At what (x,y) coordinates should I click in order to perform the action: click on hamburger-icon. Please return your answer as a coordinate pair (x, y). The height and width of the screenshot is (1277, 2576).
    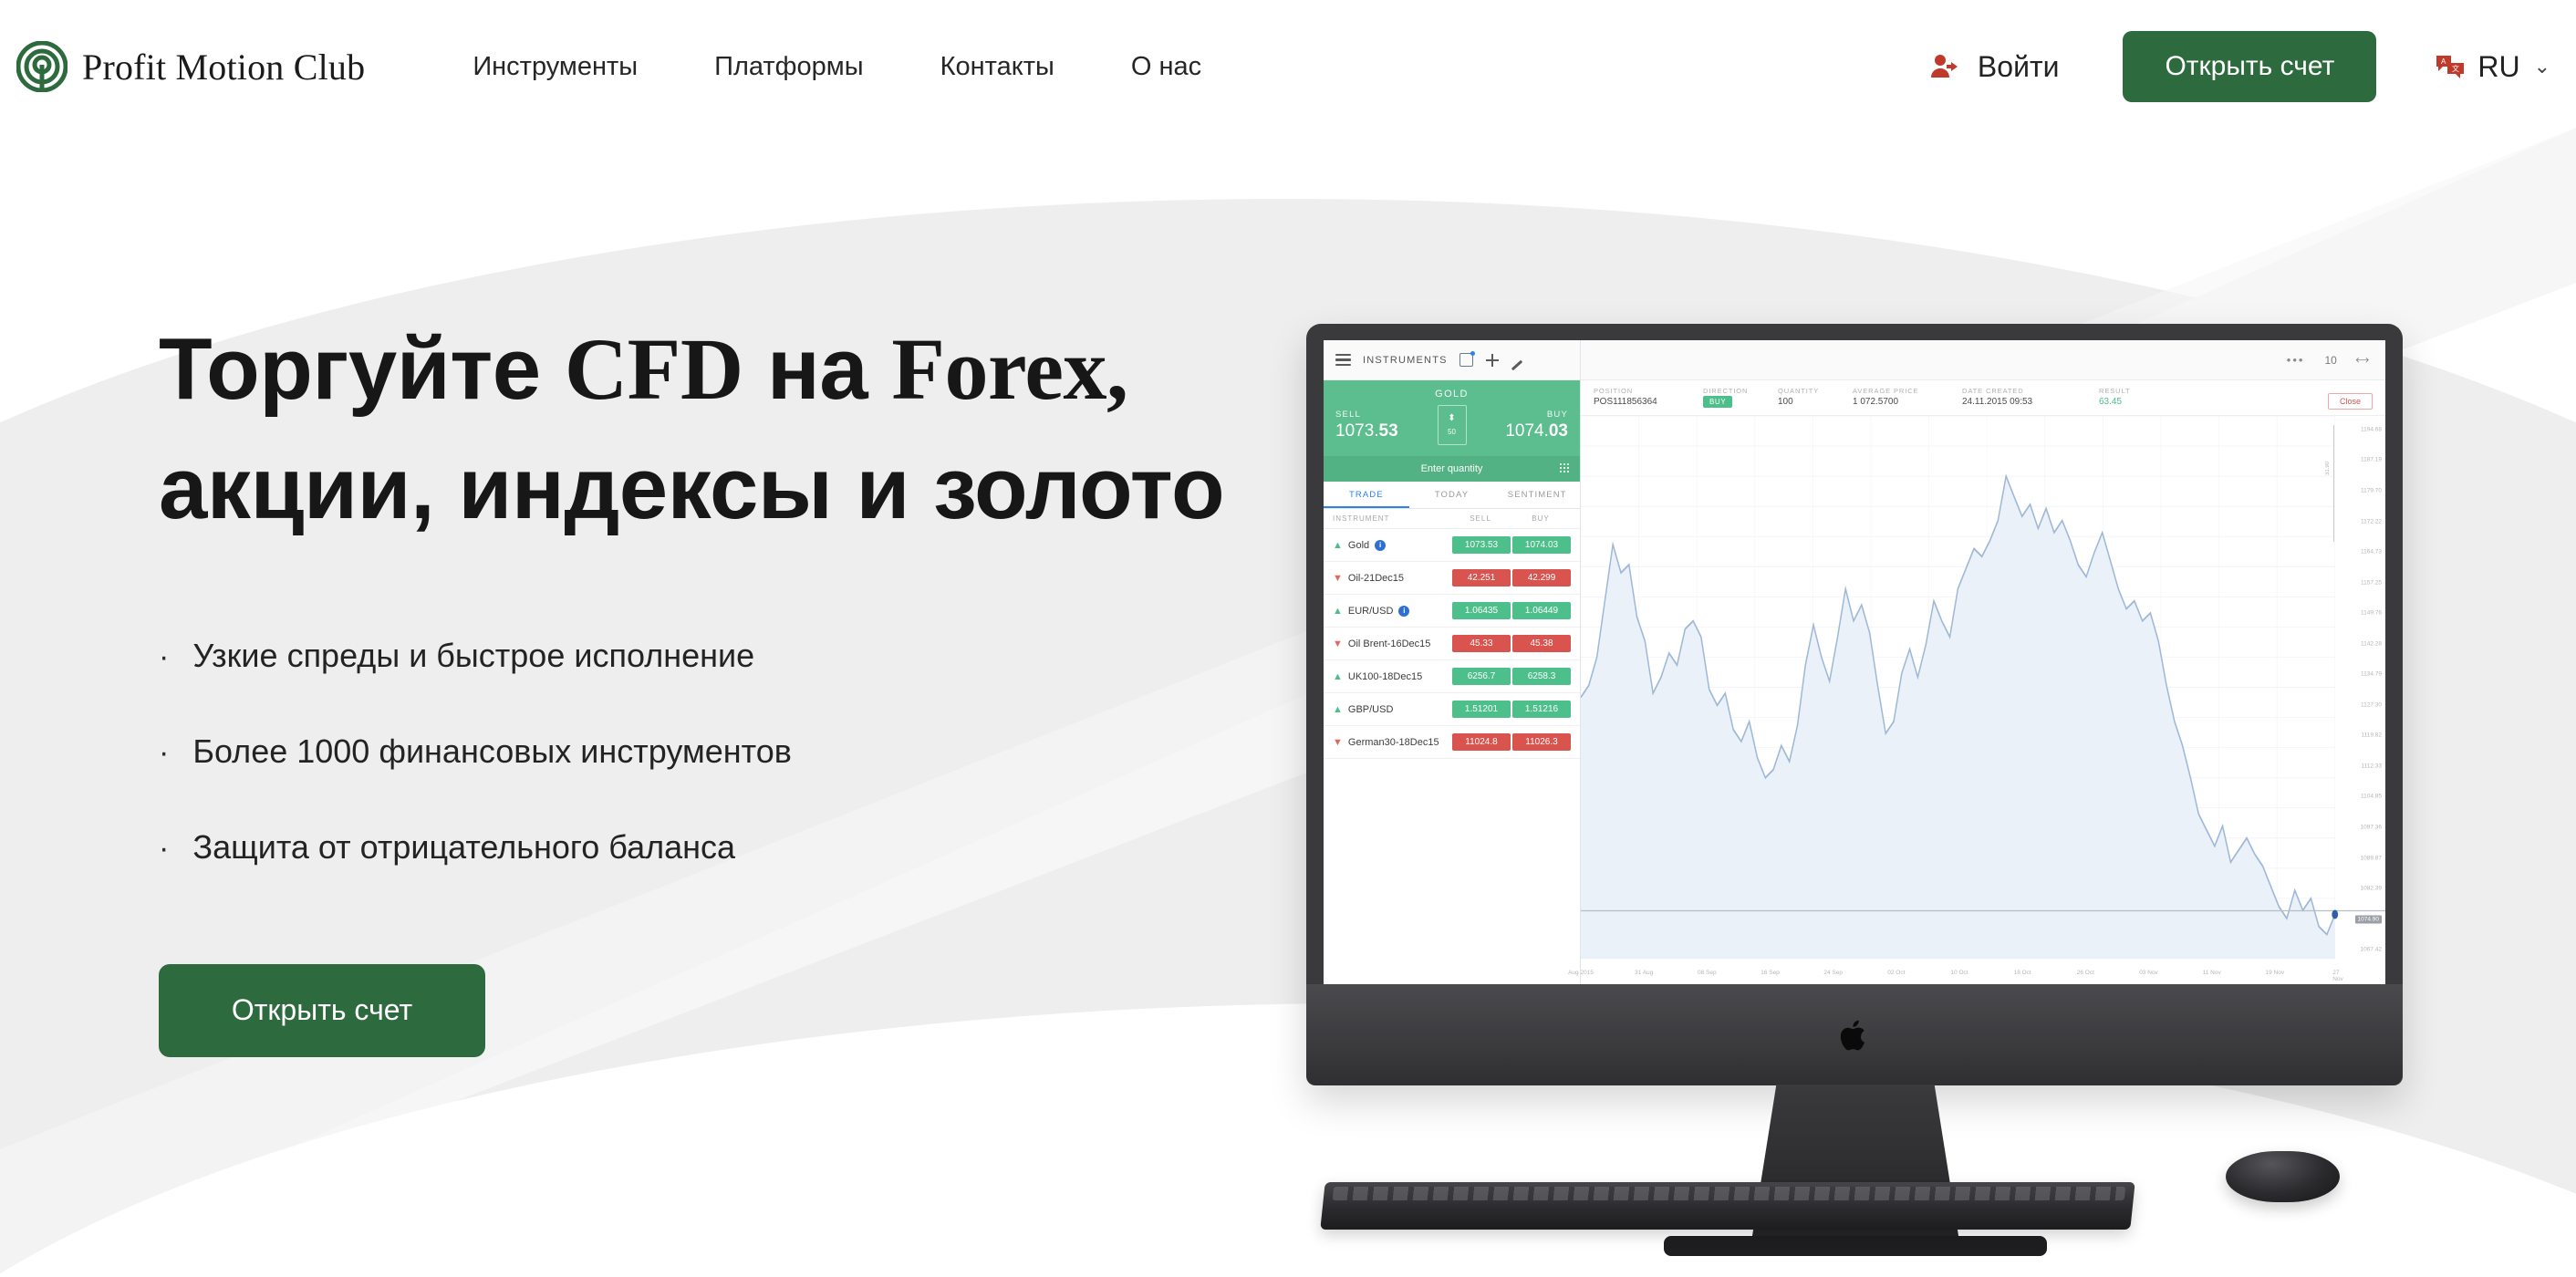
    Looking at the image, I should click on (1343, 360).